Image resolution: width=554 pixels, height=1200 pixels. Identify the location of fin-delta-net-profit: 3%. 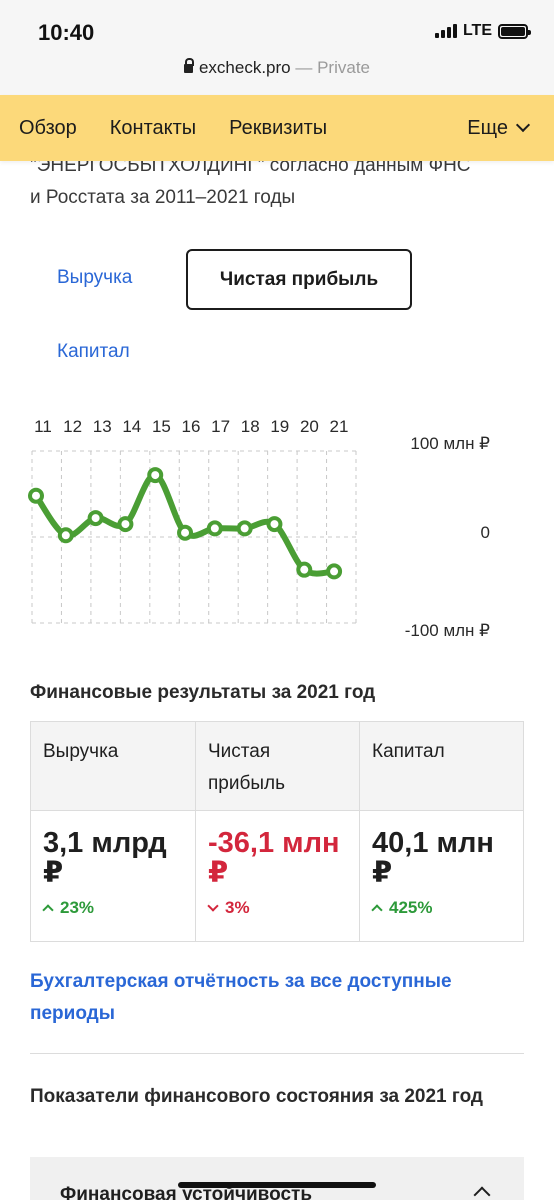
(228, 908).